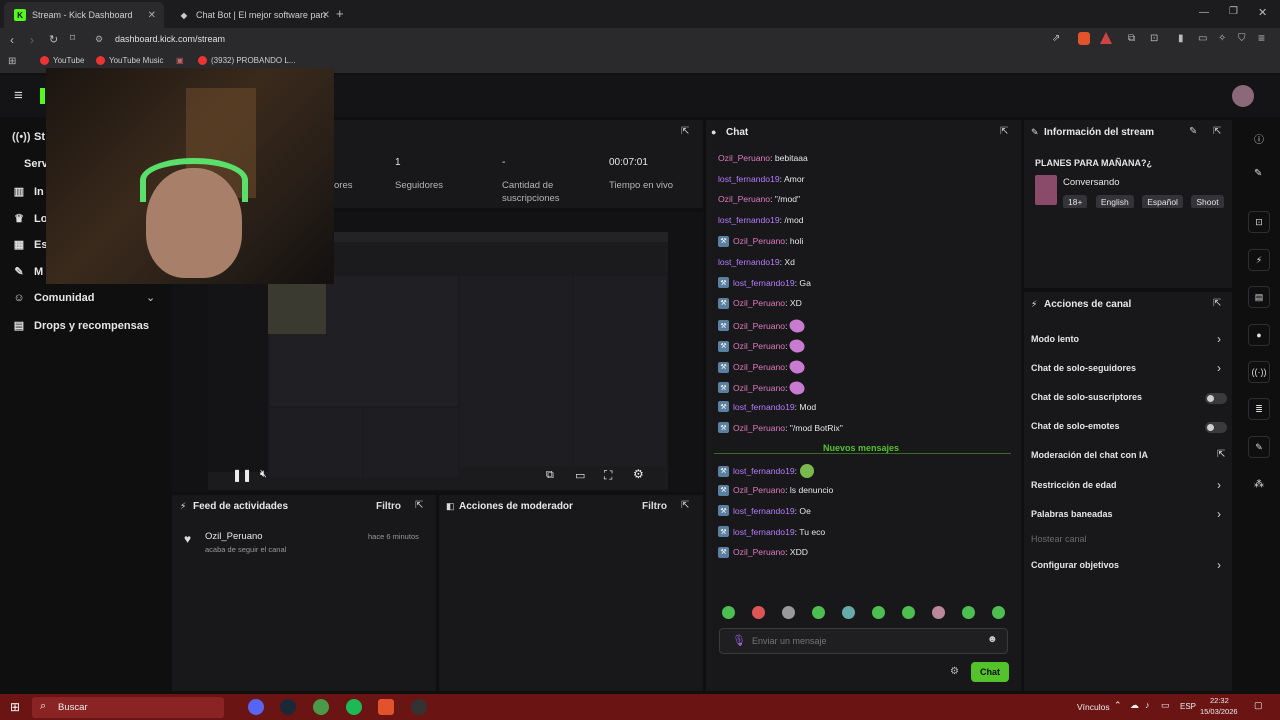 The width and height of the screenshot is (1280, 720). Describe the element at coordinates (253, 15) in the screenshot. I see `tab-chat-bot: ◆ Chat Bot | El mejor software para po ✕` at that location.